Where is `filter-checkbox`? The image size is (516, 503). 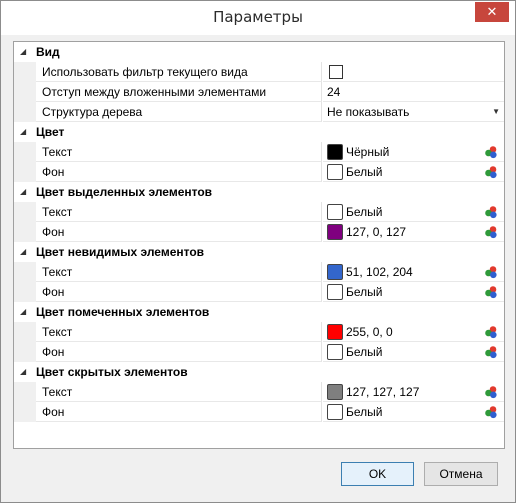 filter-checkbox is located at coordinates (336, 72).